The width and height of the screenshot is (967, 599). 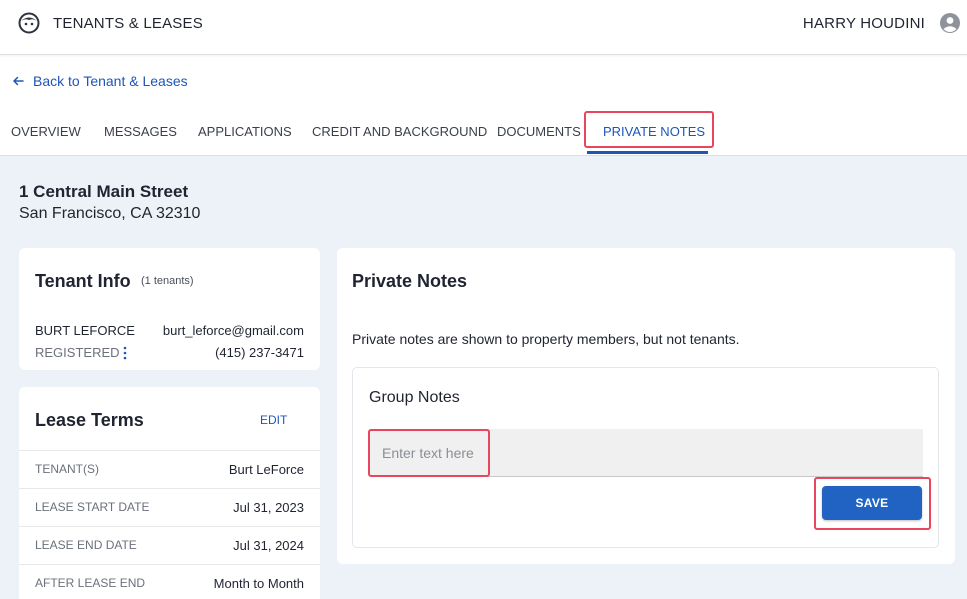 I want to click on active-tab-indicator, so click(x=647, y=152).